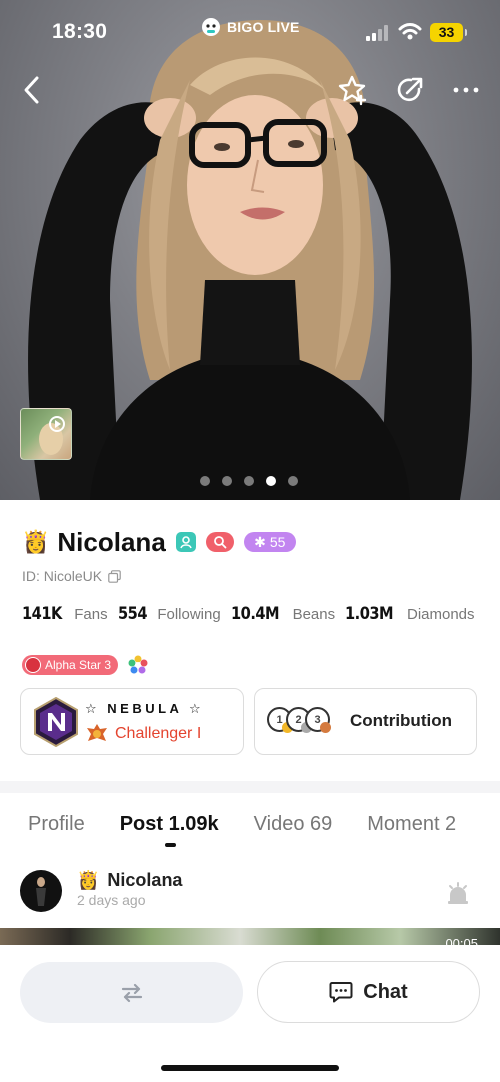  I want to click on rank-tier: Challenger I, so click(143, 734).